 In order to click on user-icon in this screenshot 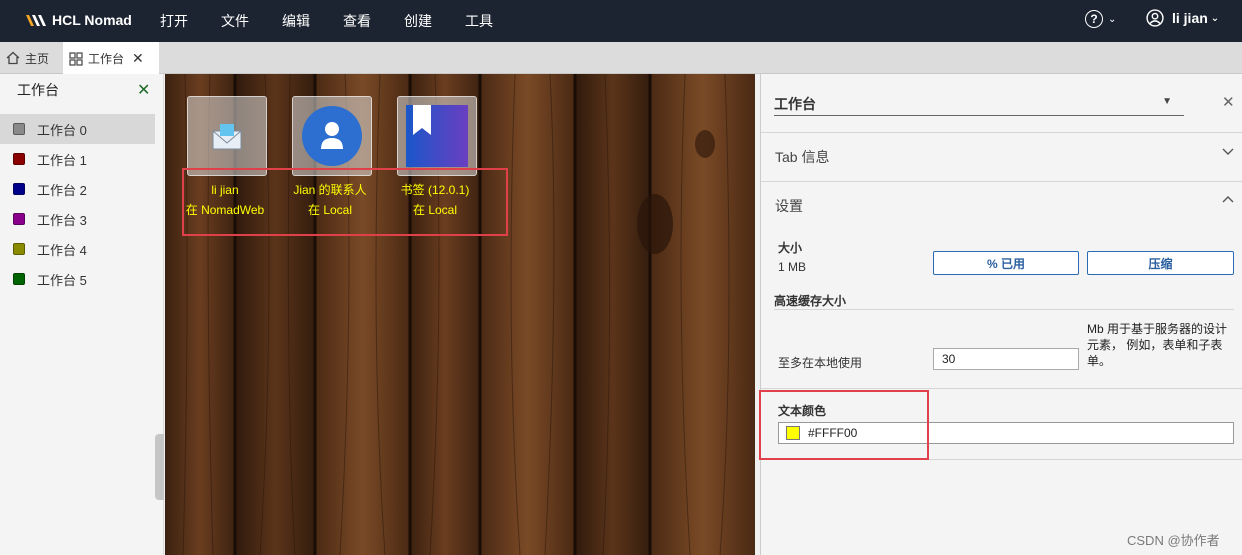, I will do `click(1155, 18)`.